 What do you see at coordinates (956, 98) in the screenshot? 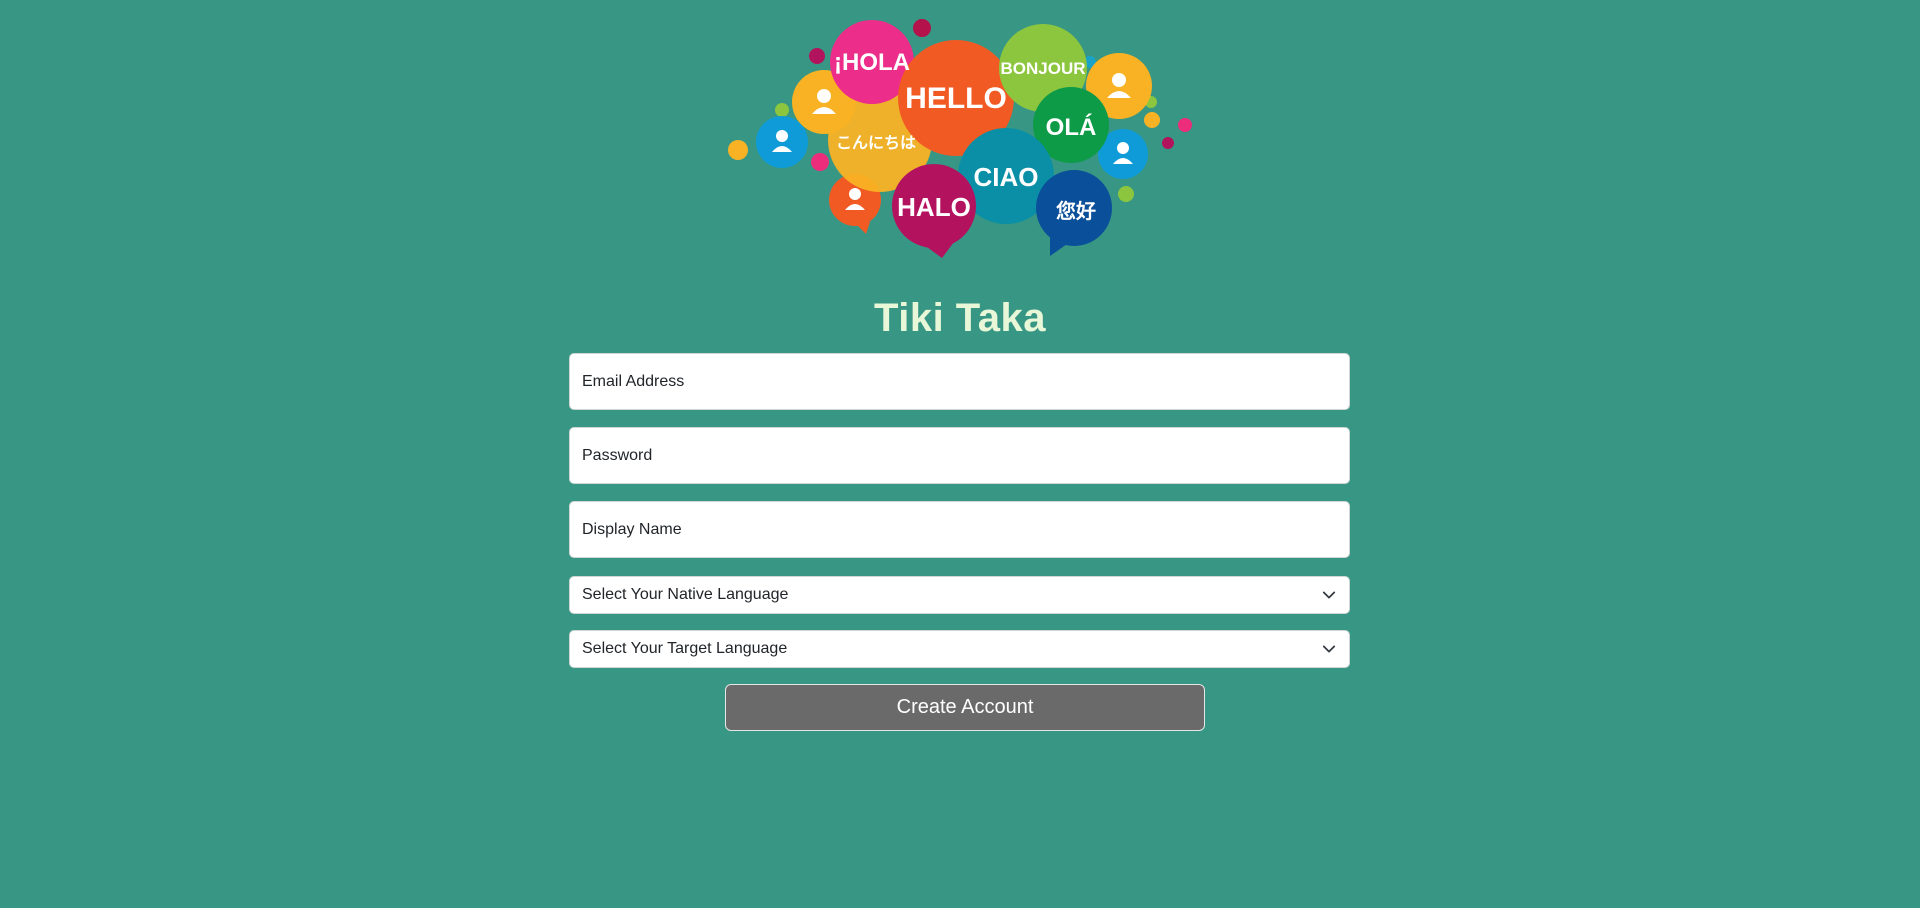
I see `greeting-hello: HELLO` at bounding box center [956, 98].